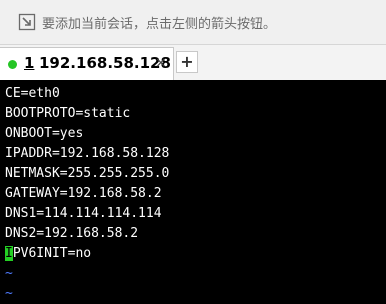 The width and height of the screenshot is (386, 304). I want to click on cursor-line-text: PV6INIT=no, so click(52, 253).